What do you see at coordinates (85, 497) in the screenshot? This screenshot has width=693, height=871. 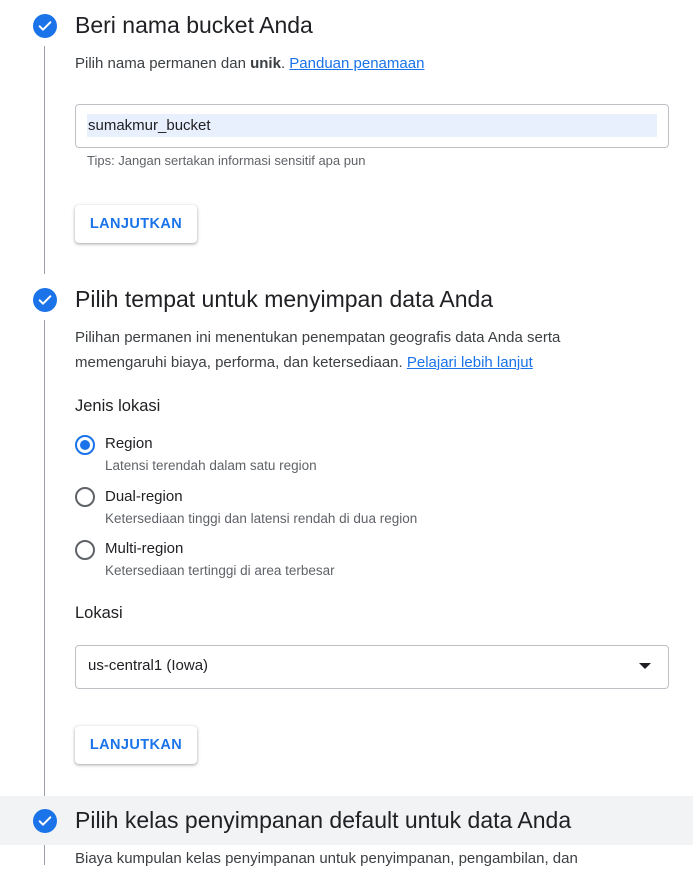 I see `radio-dual-region` at bounding box center [85, 497].